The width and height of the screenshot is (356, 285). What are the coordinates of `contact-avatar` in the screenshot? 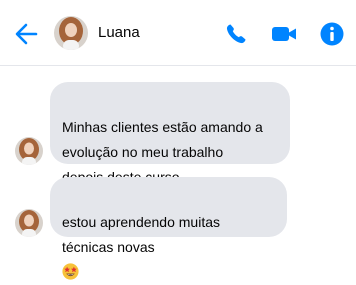 It's located at (71, 33).